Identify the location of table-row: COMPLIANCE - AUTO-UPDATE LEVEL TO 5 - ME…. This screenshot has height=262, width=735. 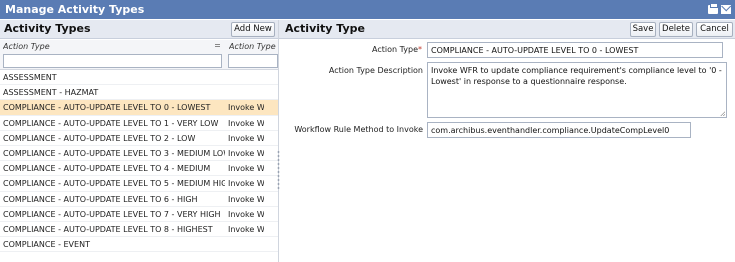
(139, 184).